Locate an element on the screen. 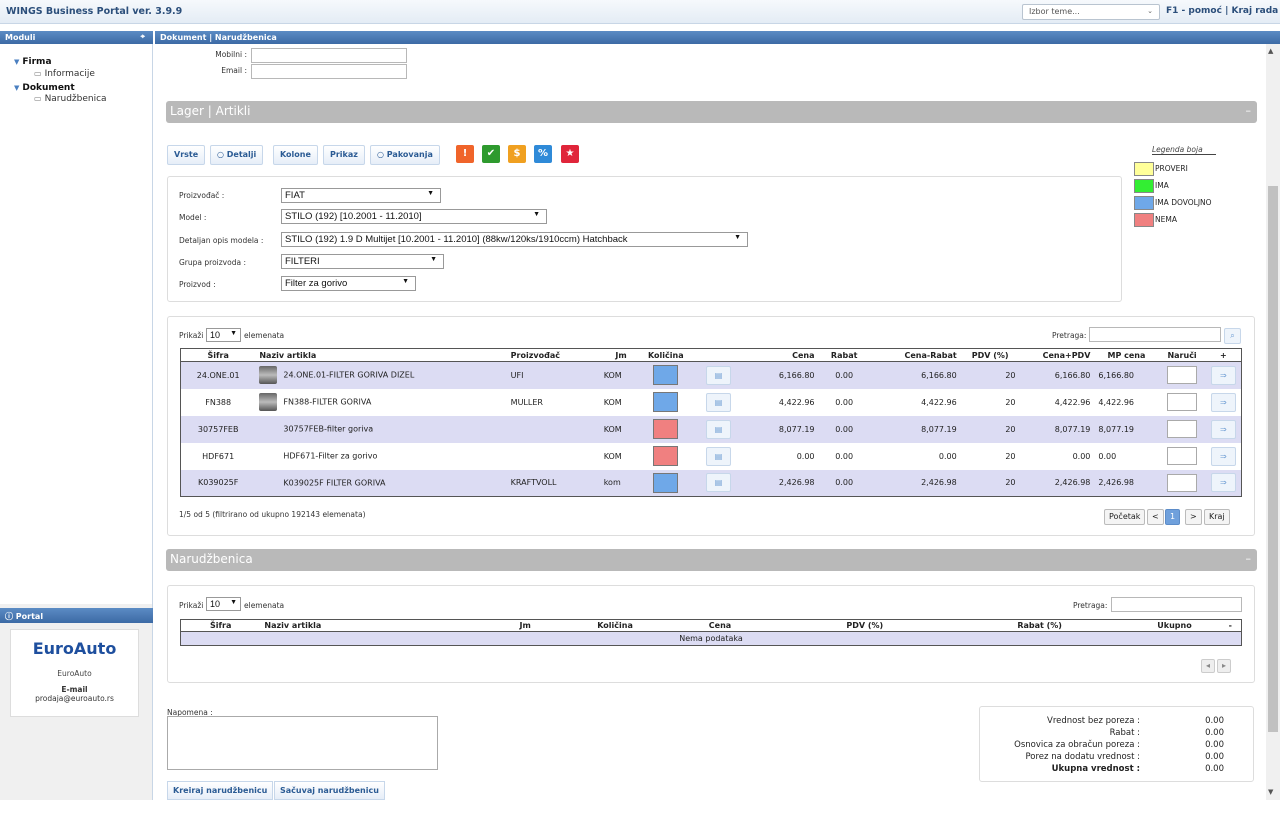  group-select: FILTERI ▼ is located at coordinates (362, 261).